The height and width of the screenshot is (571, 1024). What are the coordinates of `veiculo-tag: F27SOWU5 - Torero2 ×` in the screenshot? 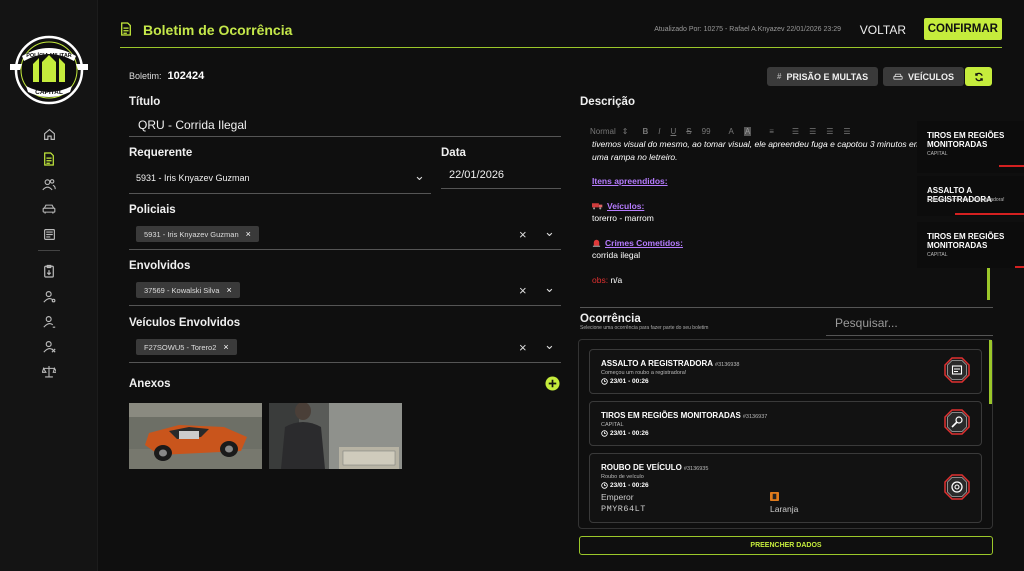 It's located at (186, 347).